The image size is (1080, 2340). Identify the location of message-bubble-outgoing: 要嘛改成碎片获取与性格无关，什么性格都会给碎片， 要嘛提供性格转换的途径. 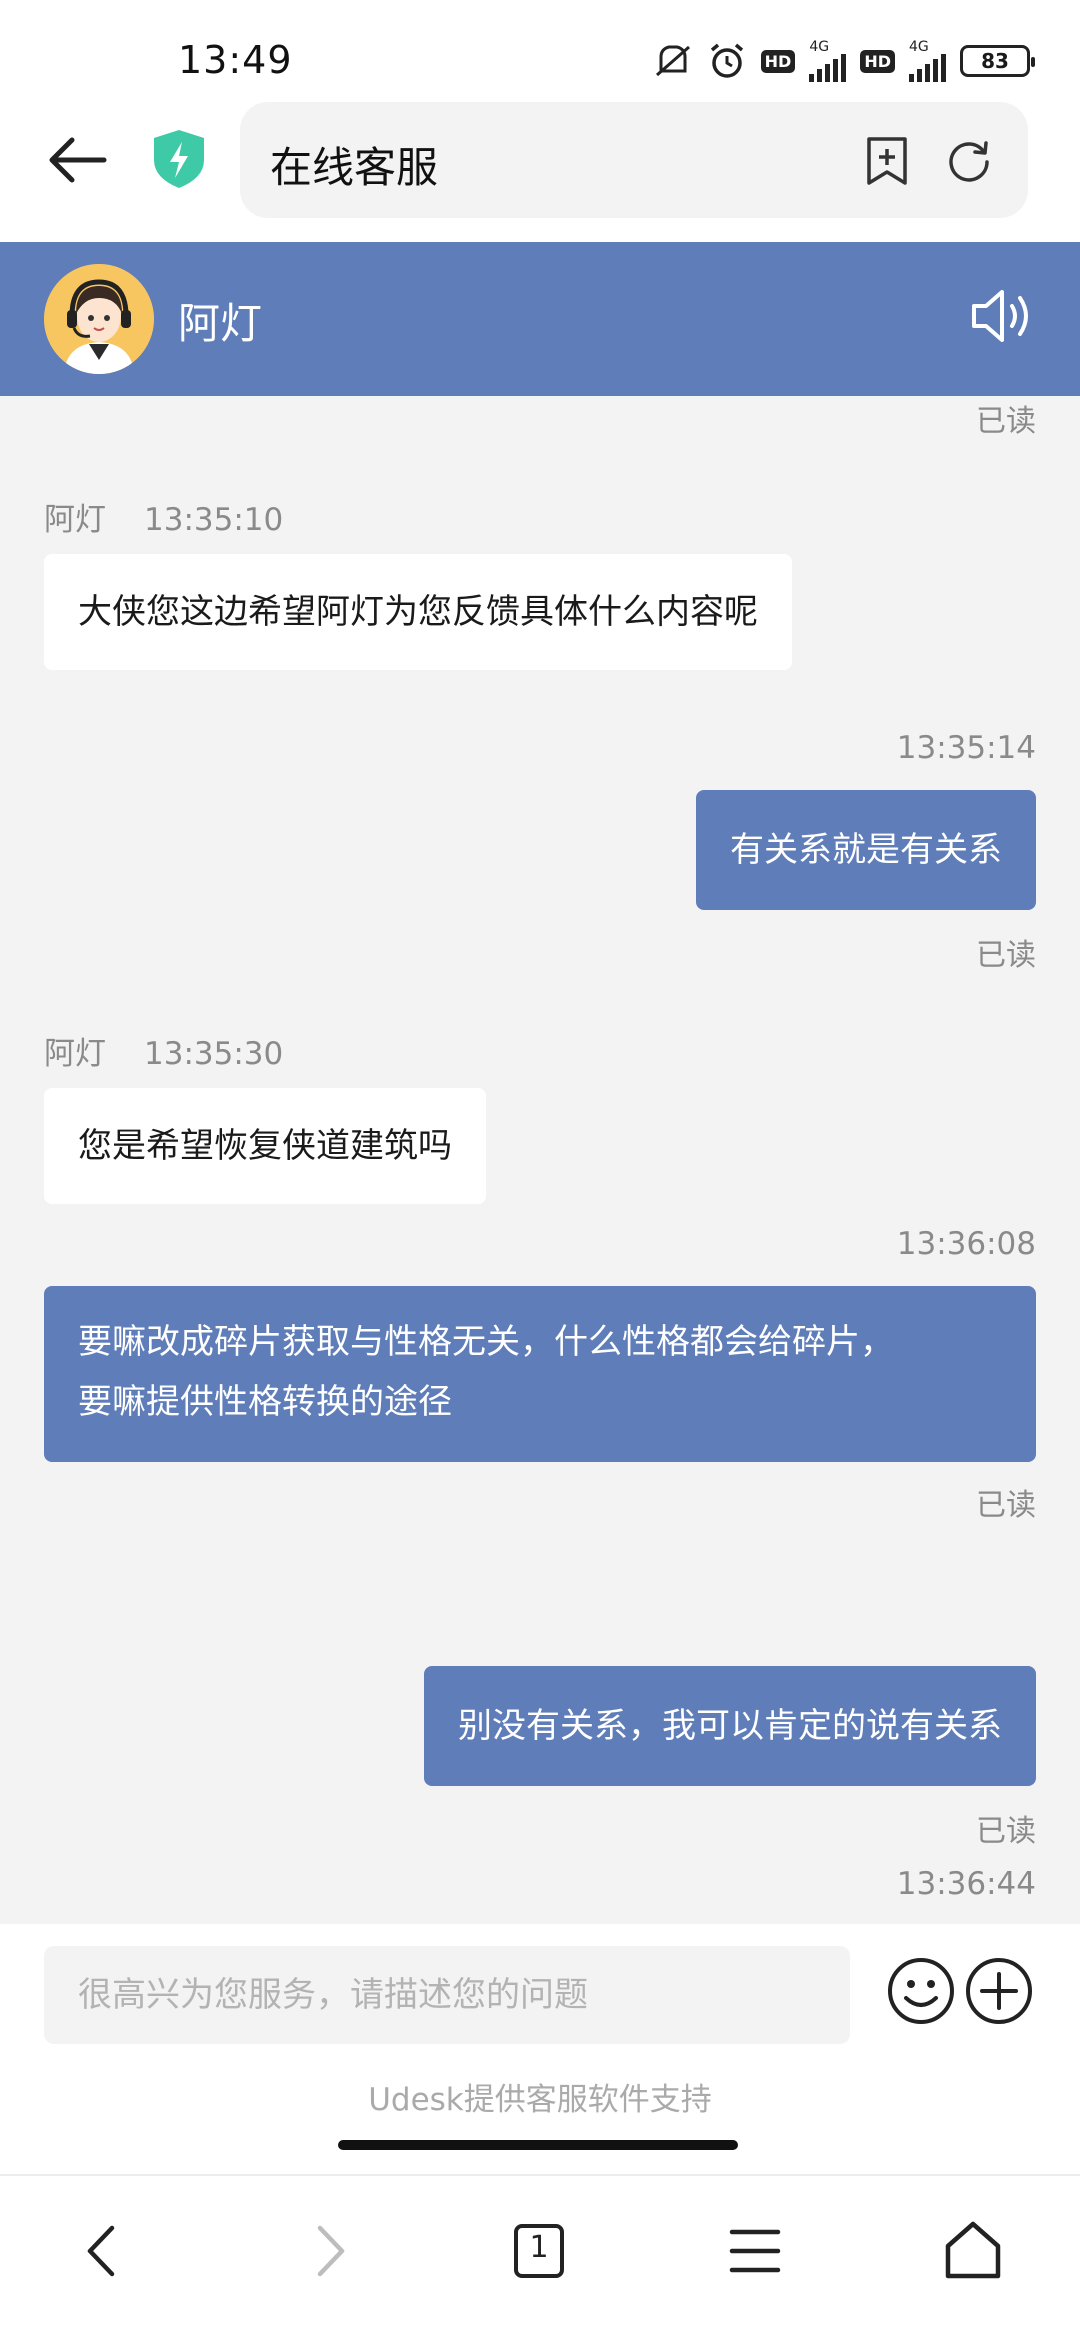
(540, 1374).